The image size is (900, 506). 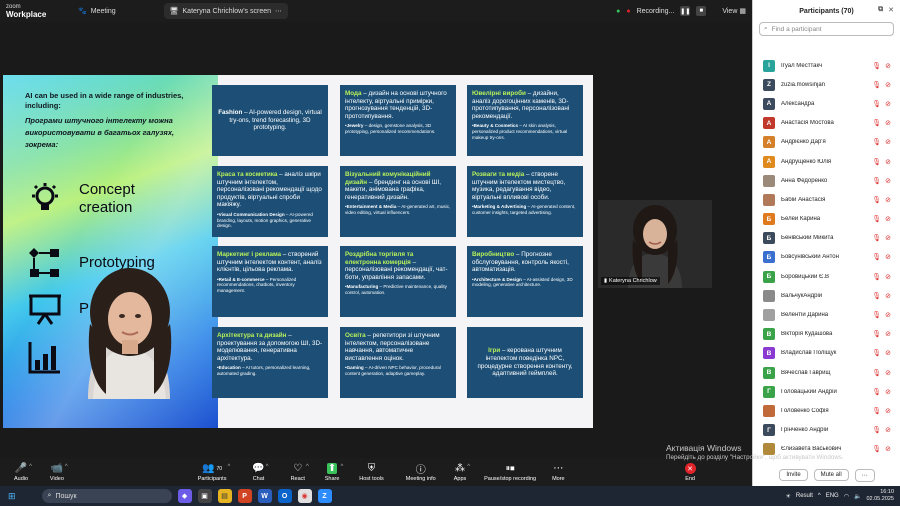 I want to click on weather-icon: ☀, so click(x=787, y=496).